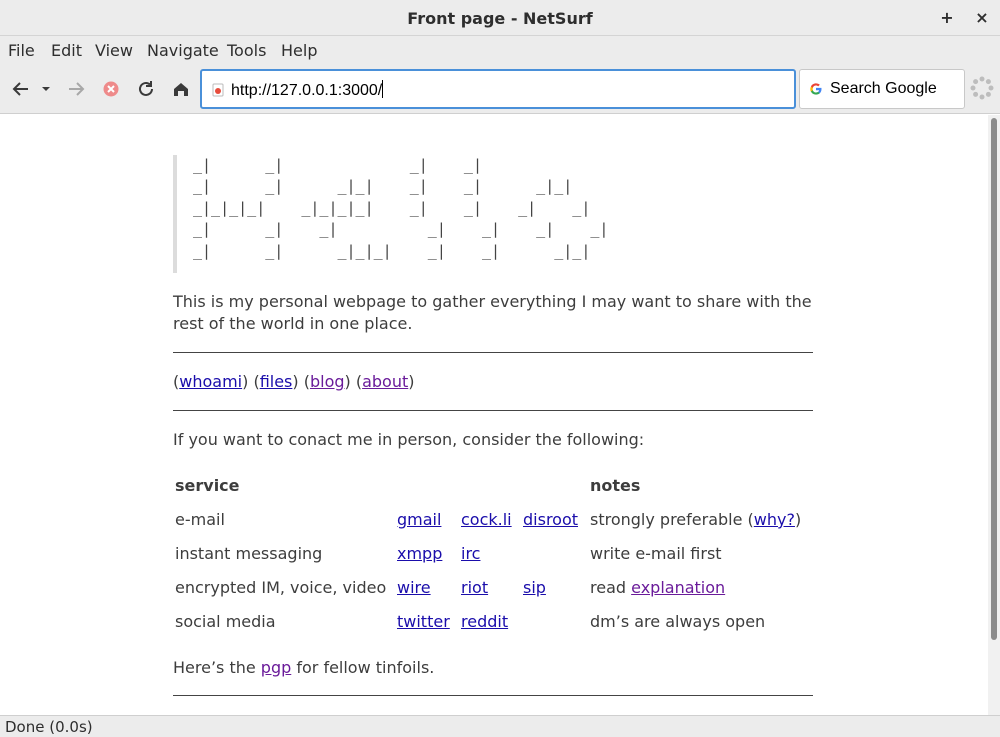 This screenshot has width=1000, height=737. I want to click on url-input: http://127.0.0.1:3000/, so click(307, 90).